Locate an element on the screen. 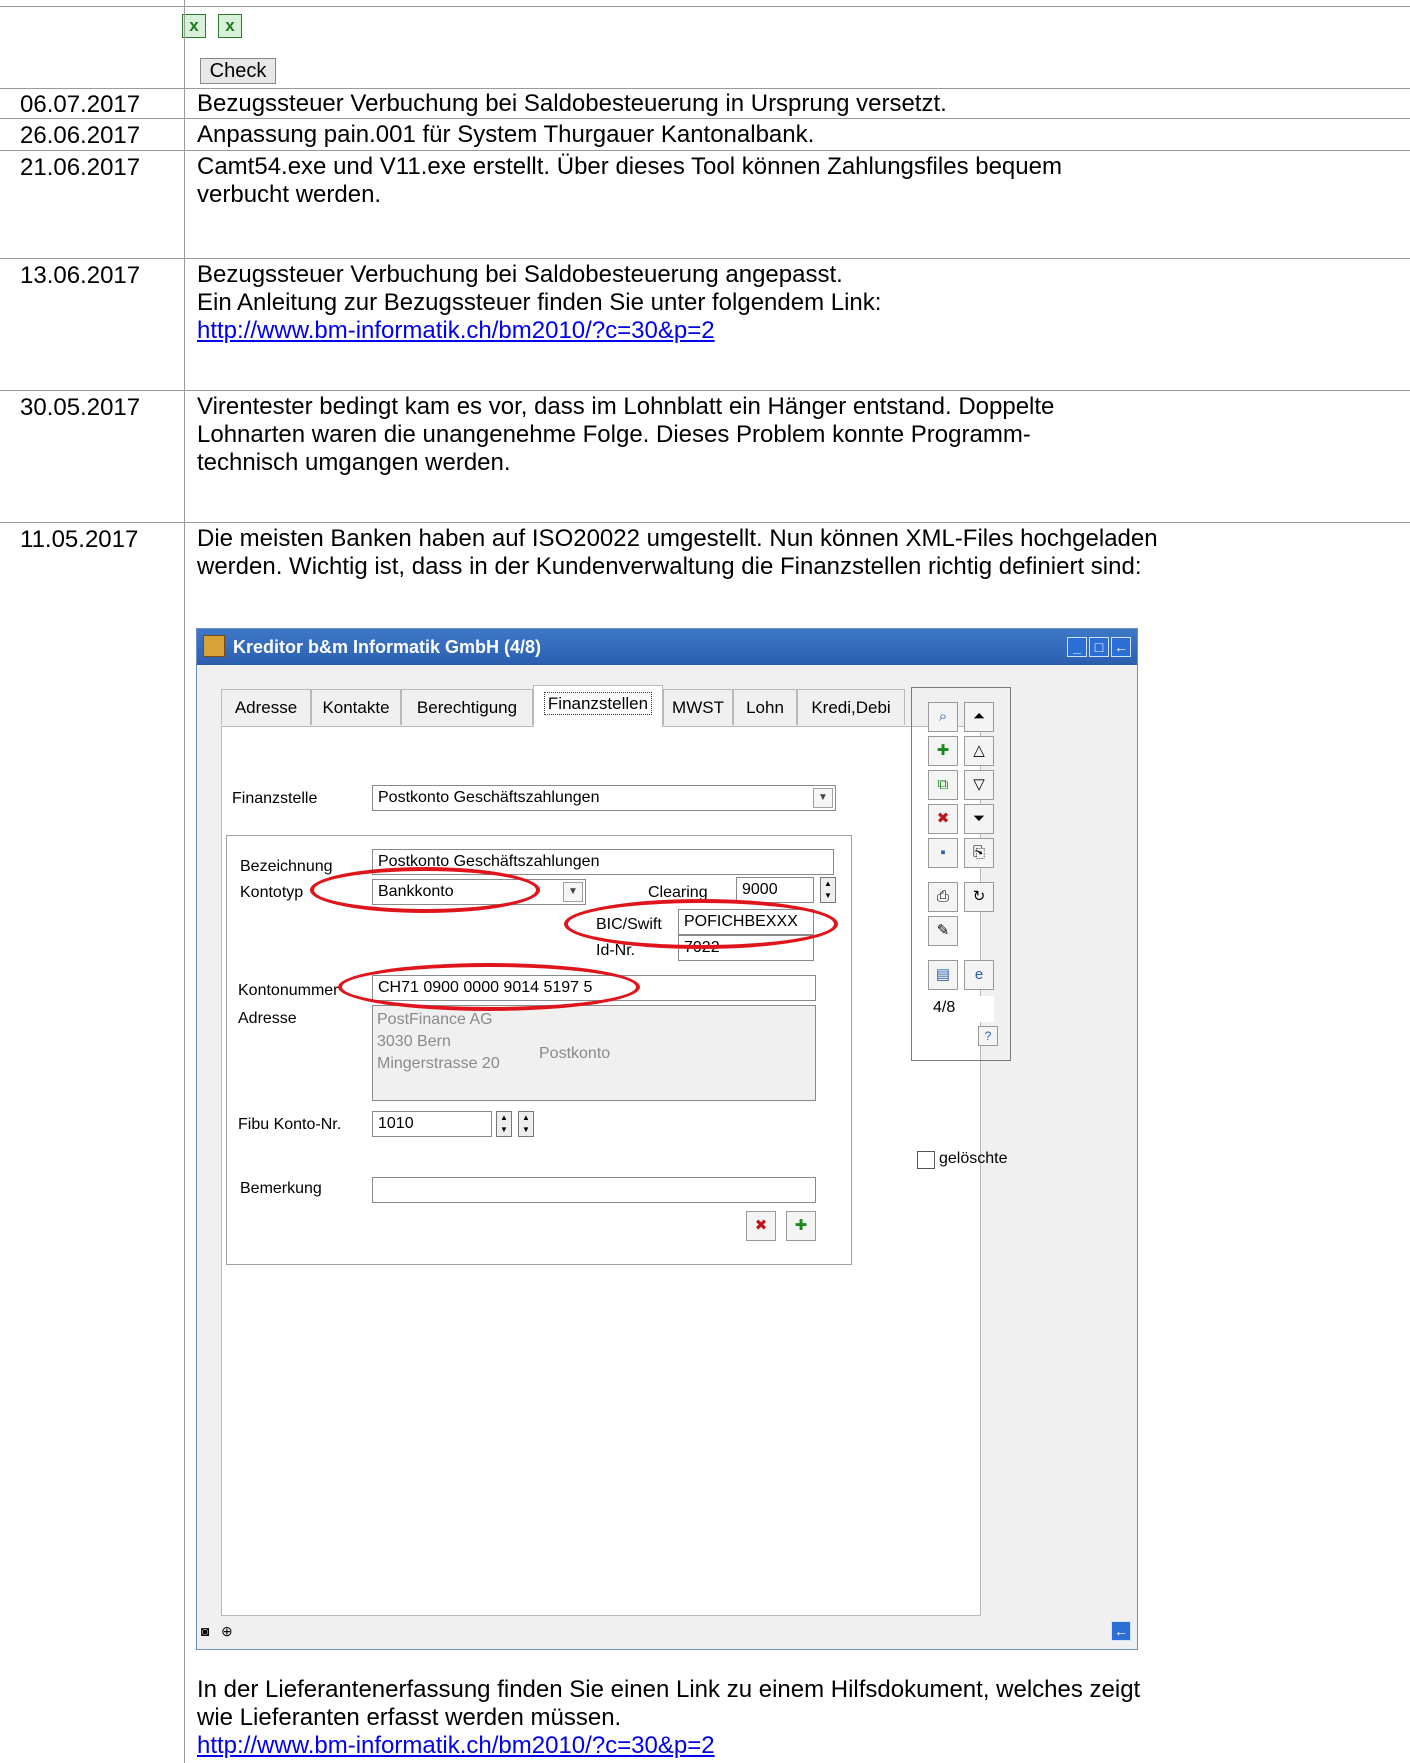 Image resolution: width=1410 pixels, height=1763 pixels. entry-date: 11.05.2017 is located at coordinates (79, 539).